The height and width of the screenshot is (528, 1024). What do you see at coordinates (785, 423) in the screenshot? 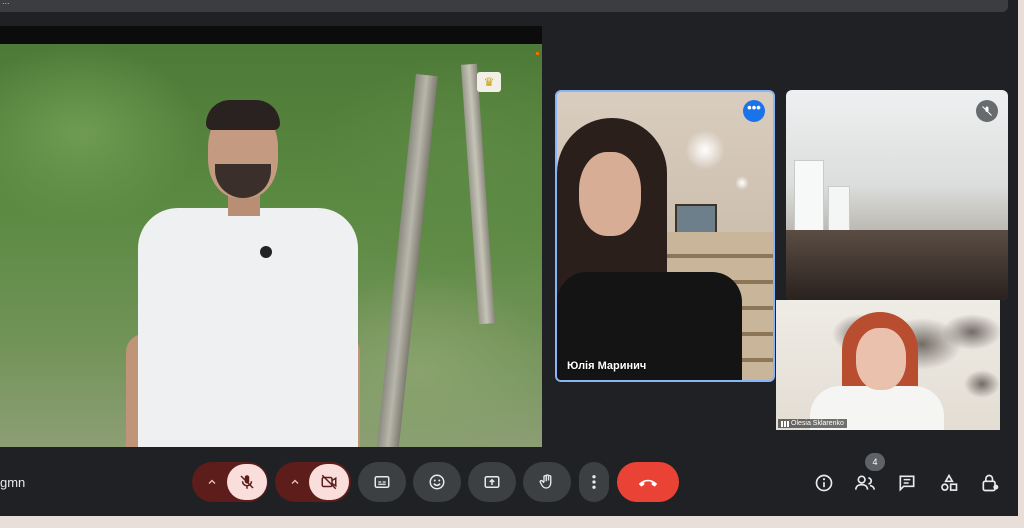
I see `signal-bars-icon` at bounding box center [785, 423].